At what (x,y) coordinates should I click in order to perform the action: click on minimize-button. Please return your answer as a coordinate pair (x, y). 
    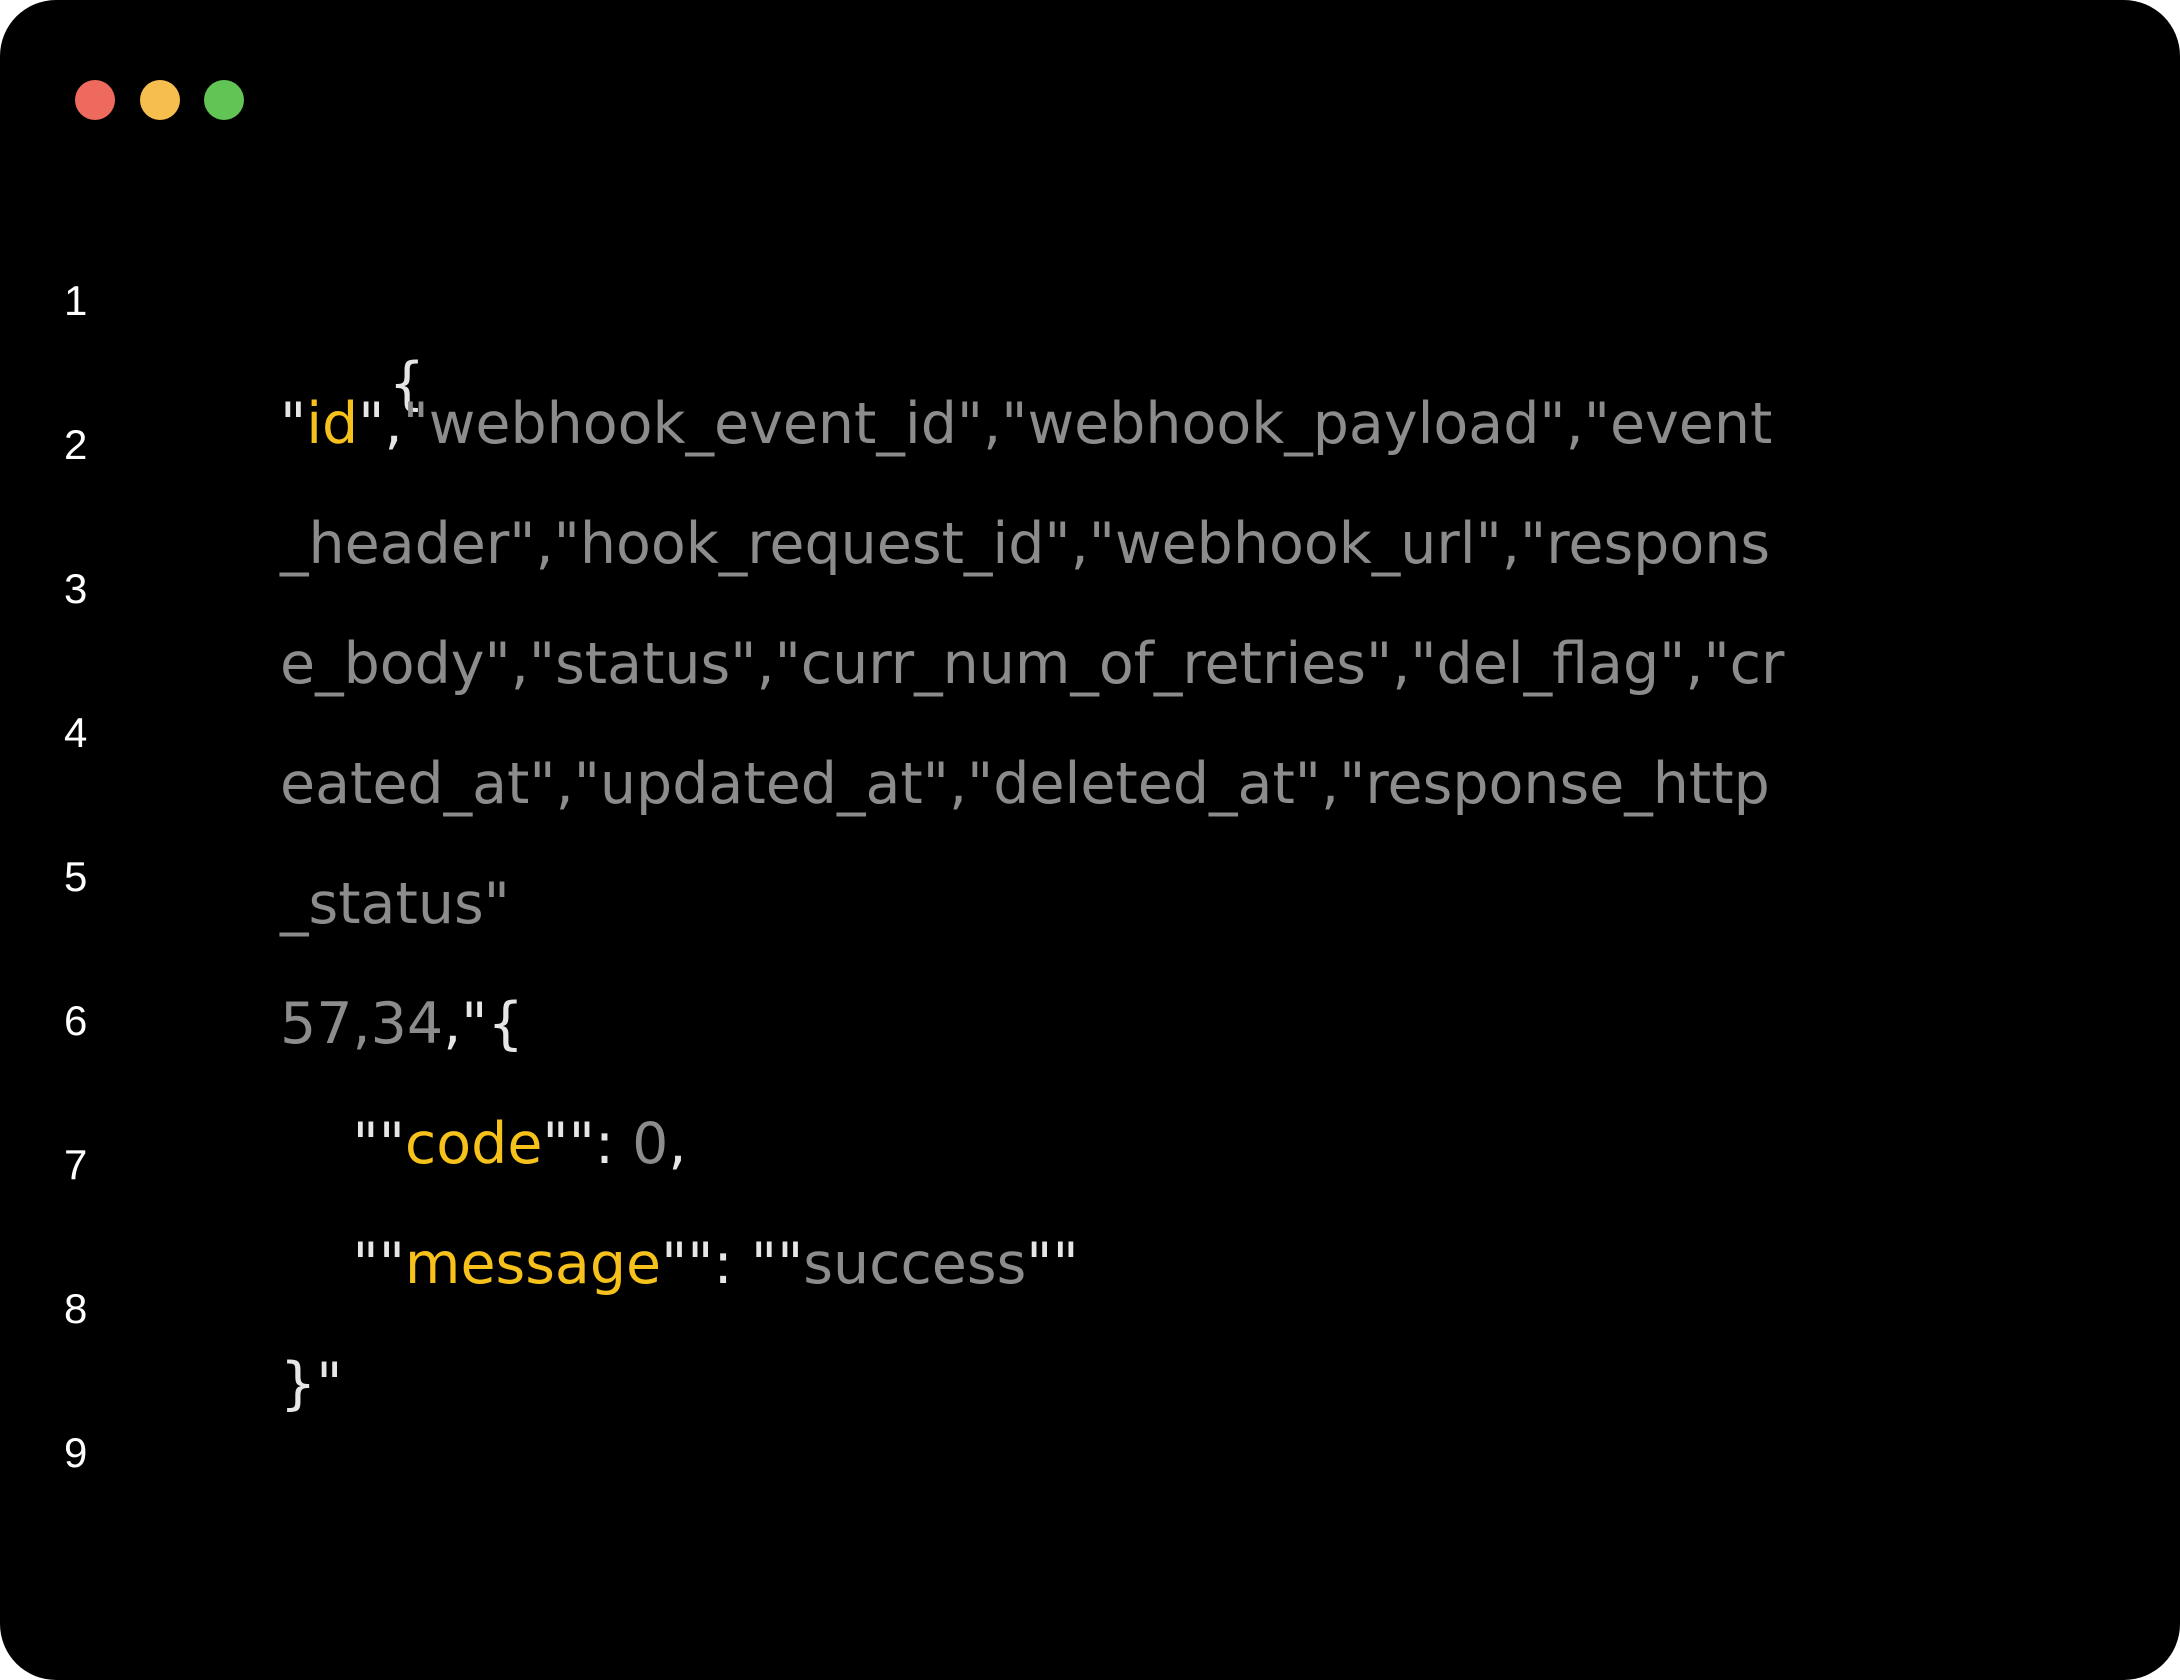
    Looking at the image, I should click on (160, 100).